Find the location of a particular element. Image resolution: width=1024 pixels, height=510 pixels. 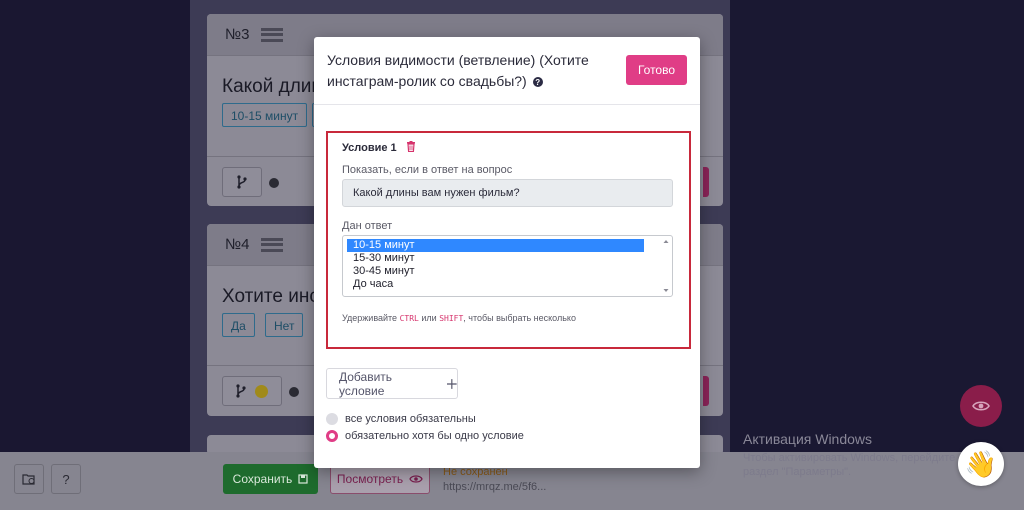

answer-option: 30-45 минут is located at coordinates (495, 271).